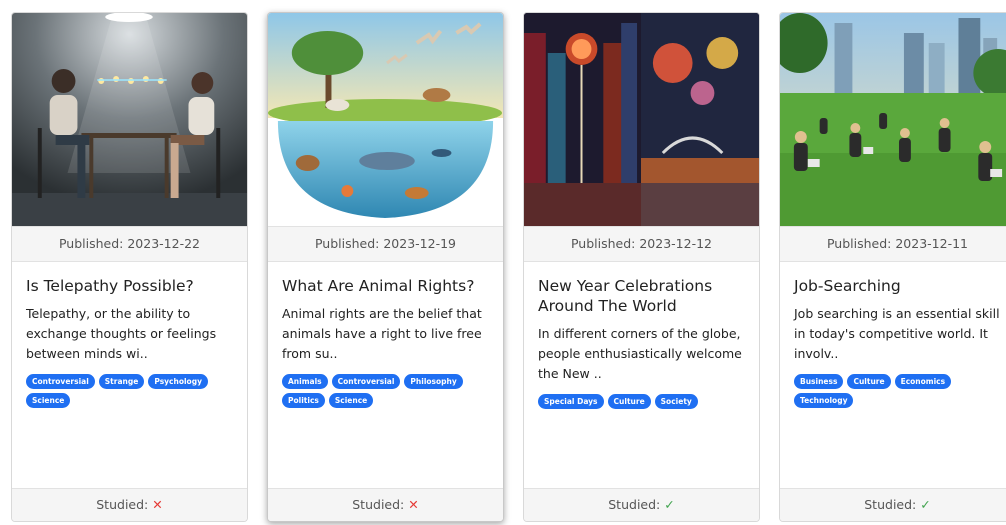 This screenshot has height=525, width=1006. I want to click on tag-badge: Society, so click(676, 401).